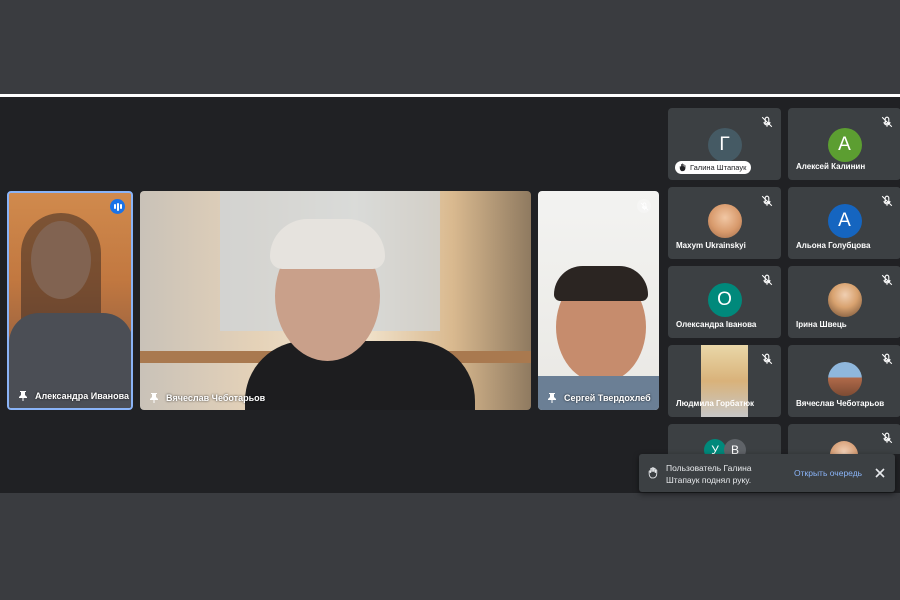  I want to click on avatar: В, so click(735, 446).